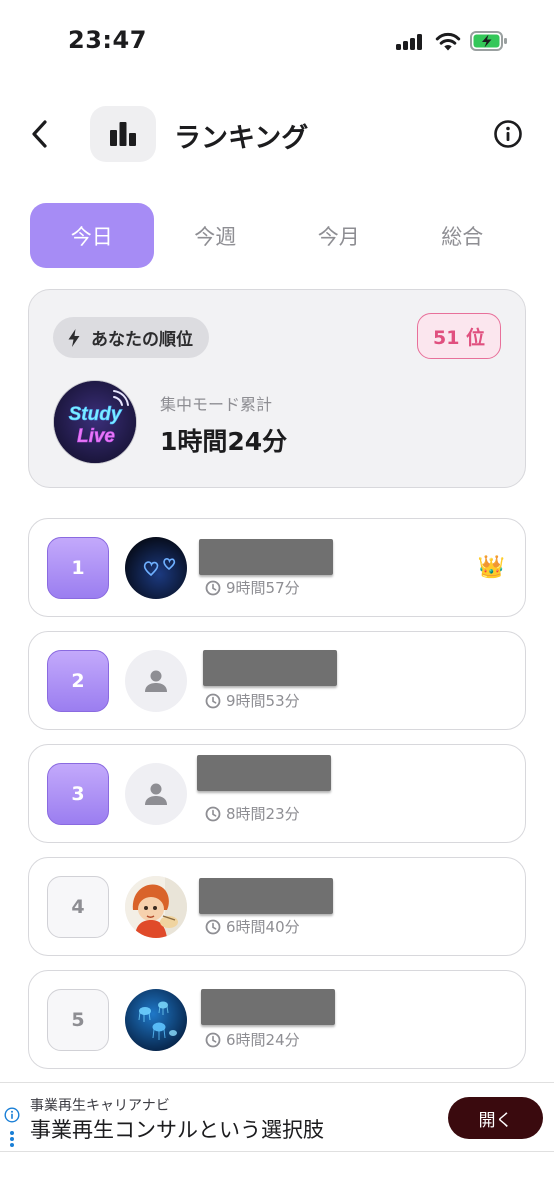  What do you see at coordinates (216, 404) in the screenshot?
I see `focus-total-label: 集中モード累計` at bounding box center [216, 404].